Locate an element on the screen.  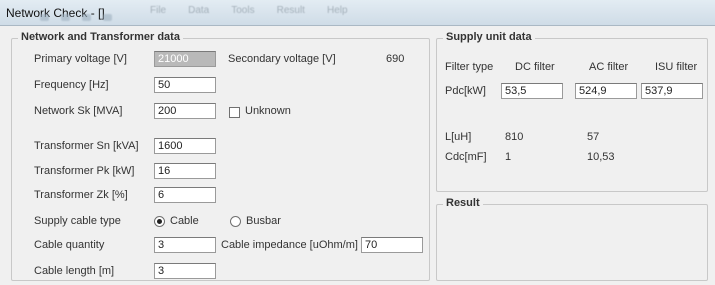
cdc-dc-filter-value: 1 is located at coordinates (508, 157).